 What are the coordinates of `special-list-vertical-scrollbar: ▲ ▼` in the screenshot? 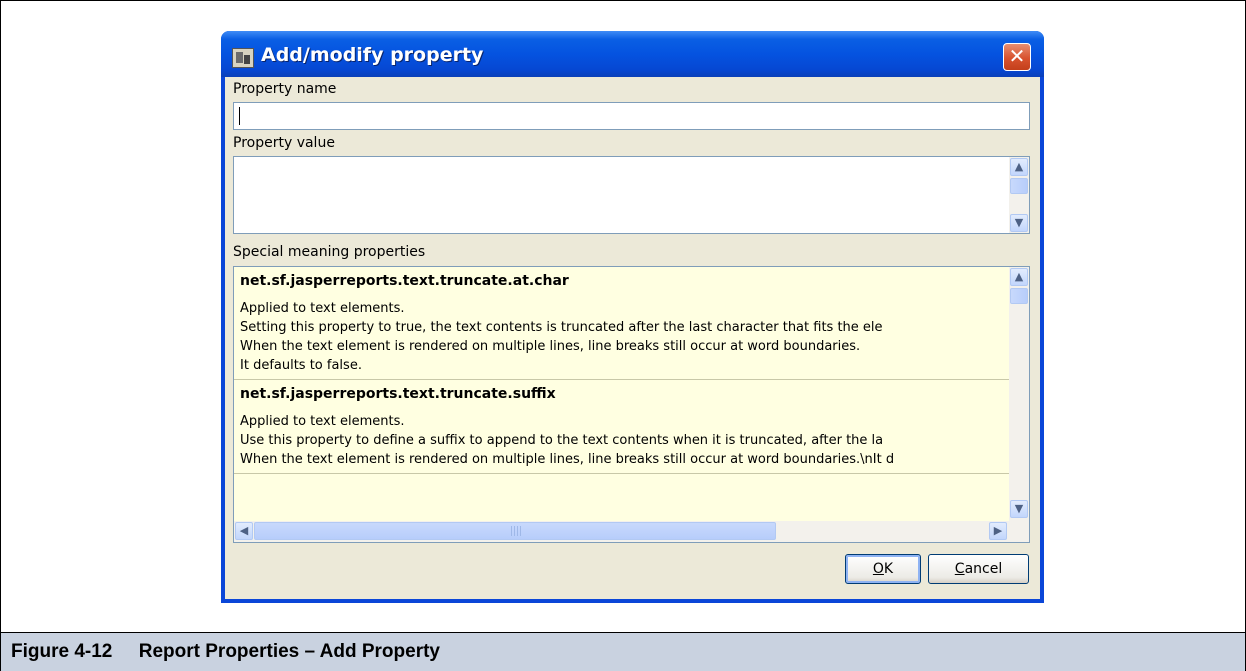 It's located at (1019, 404).